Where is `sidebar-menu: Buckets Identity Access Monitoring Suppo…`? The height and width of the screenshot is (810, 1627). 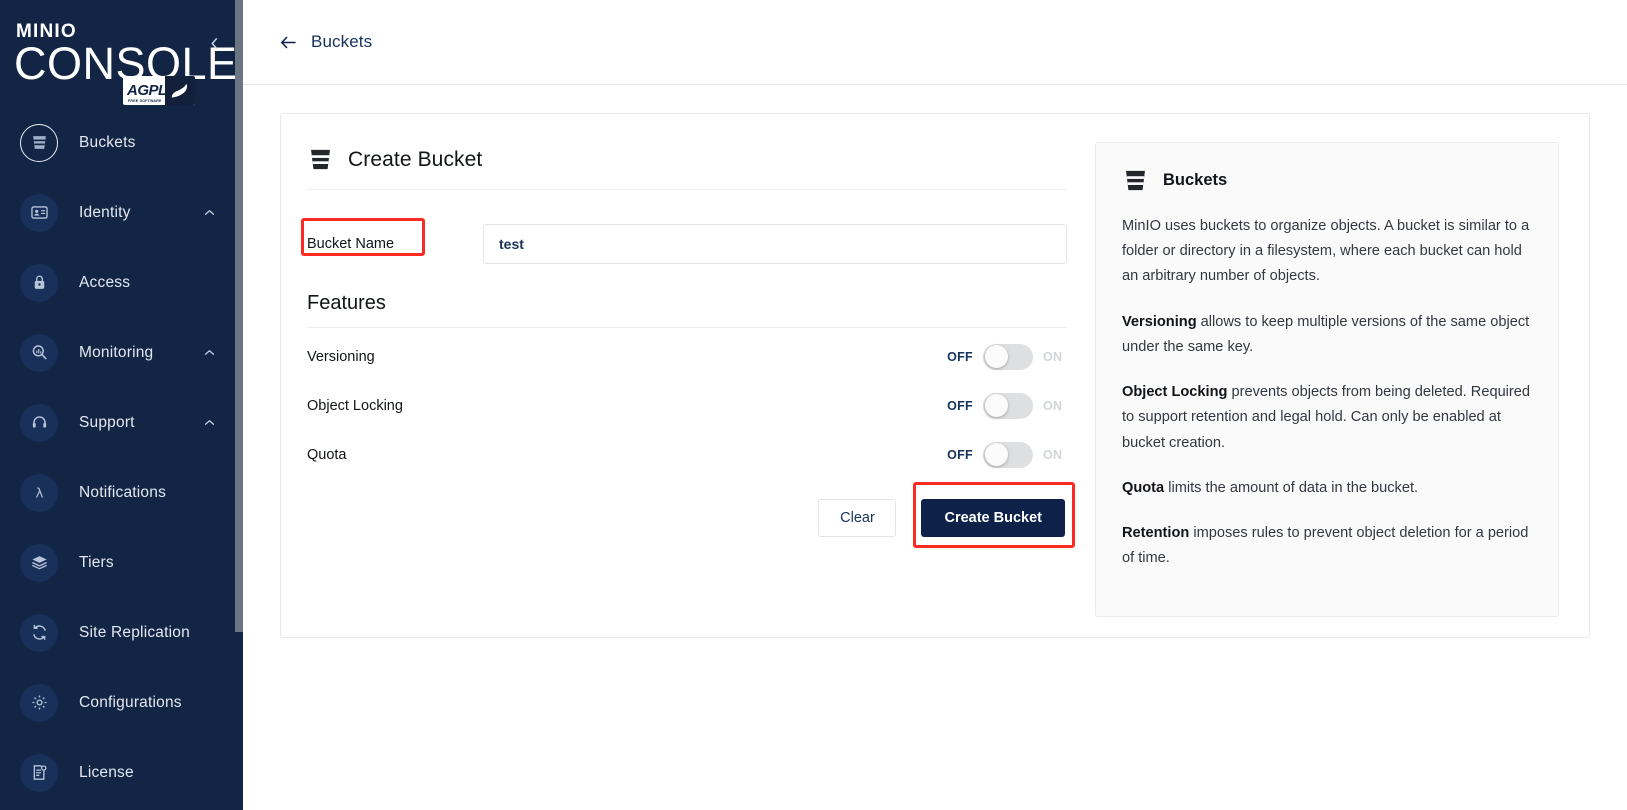
sidebar-menu: Buckets Identity Access Monitoring Suppo… is located at coordinates (121, 458).